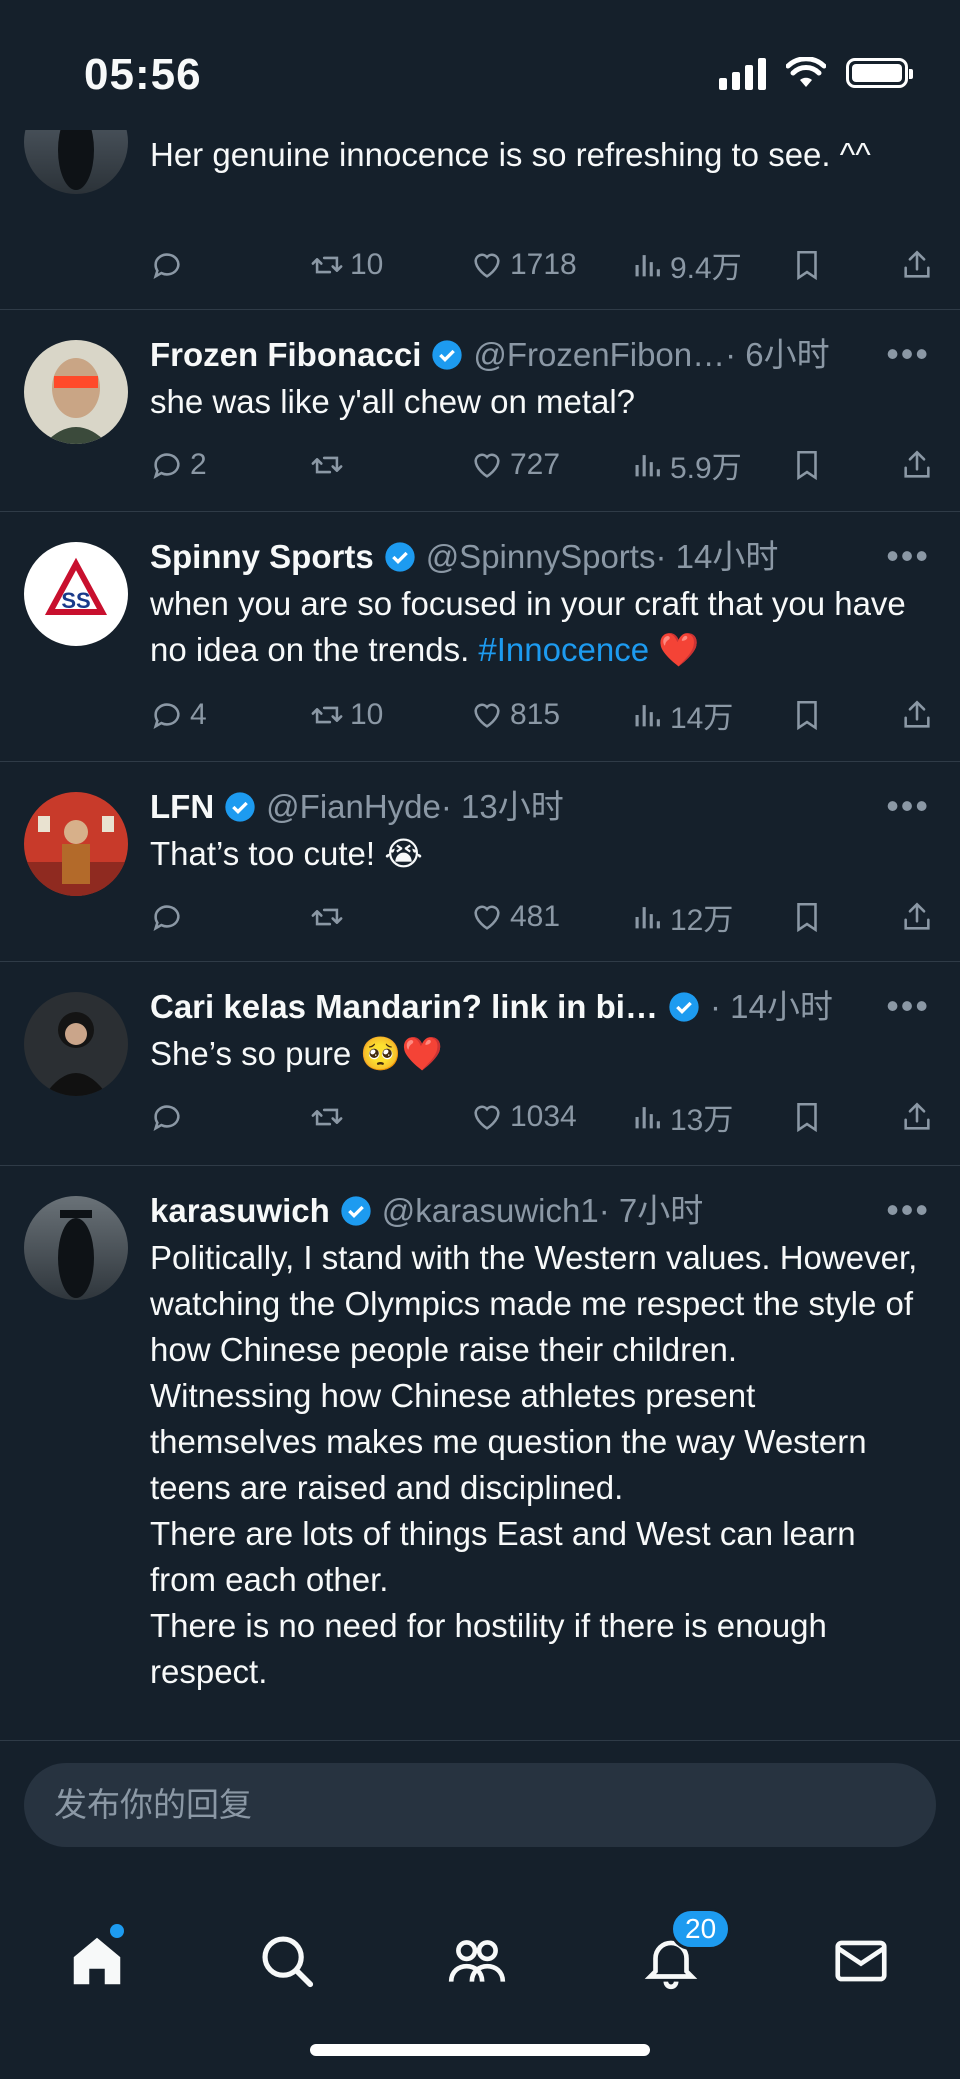 The width and height of the screenshot is (960, 2079). What do you see at coordinates (75, 600) in the screenshot?
I see `svg-text: SS` at bounding box center [75, 600].